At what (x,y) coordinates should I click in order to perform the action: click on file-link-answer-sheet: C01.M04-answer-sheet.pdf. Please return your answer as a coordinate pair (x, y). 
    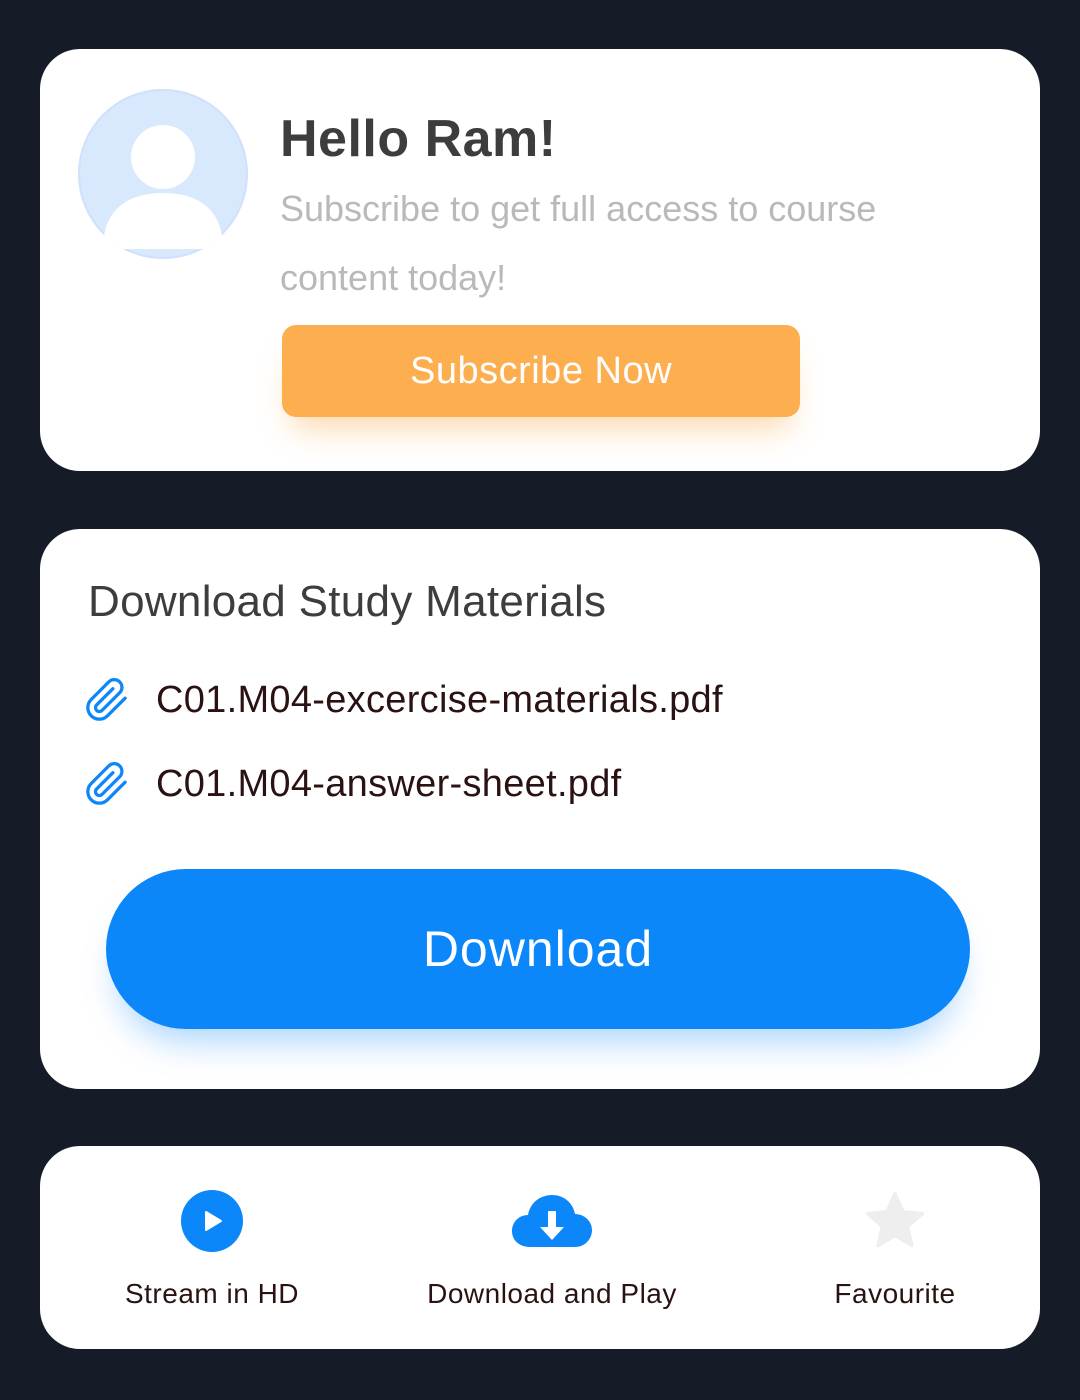
    Looking at the image, I should click on (353, 784).